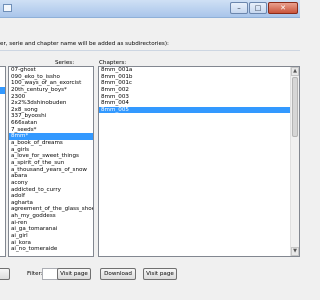 The height and width of the screenshot is (300, 320). Describe the element at coordinates (51, 103) in the screenshot. I see `list-item: 2x2%3dshinobuden` at that location.